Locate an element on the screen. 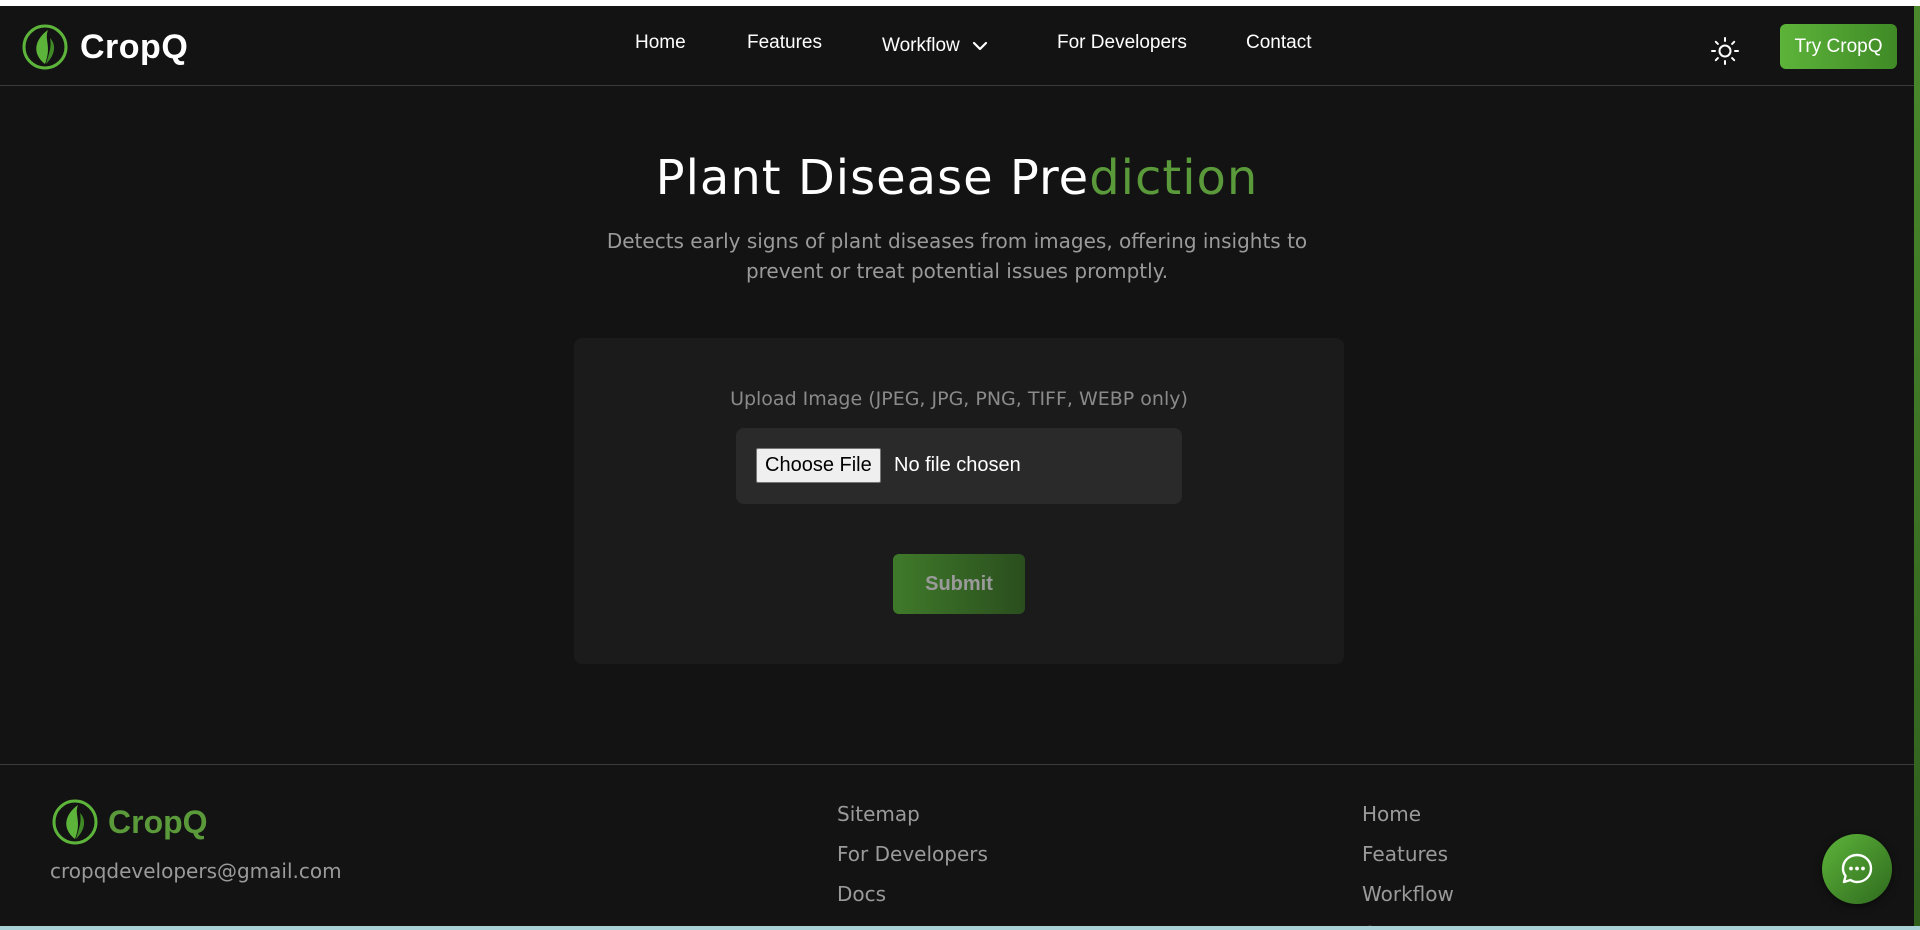 This screenshot has height=930, width=1920. footer-brand: CropQ is located at coordinates (130, 822).